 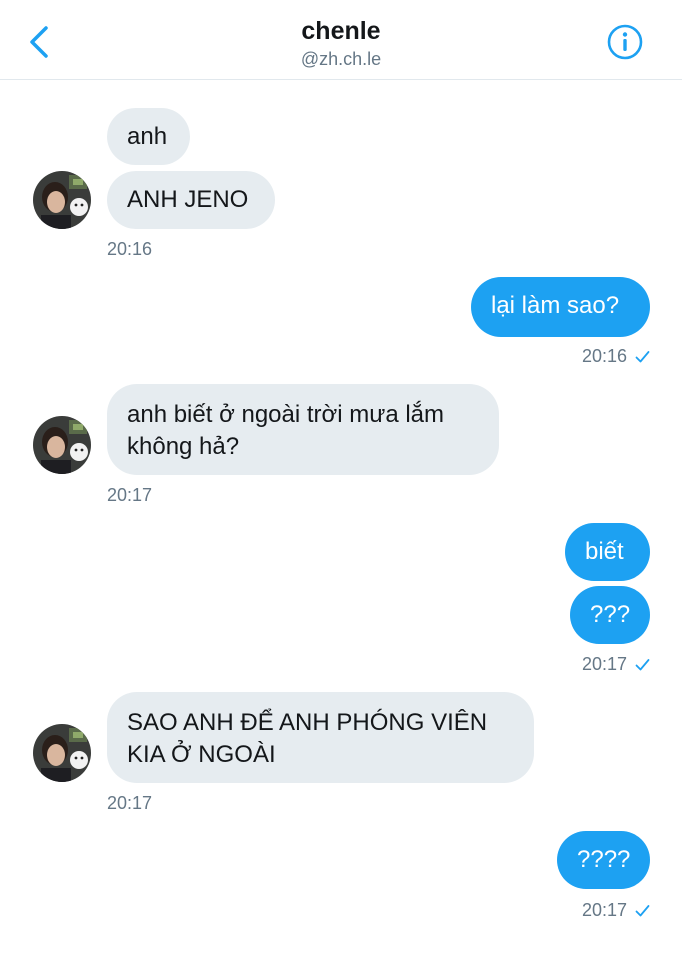 I want to click on message-bubble-incoming: SAO ANH ĐỂ ANH PHÓNG VIÊN KIA Ở NGOÀI, so click(x=320, y=737).